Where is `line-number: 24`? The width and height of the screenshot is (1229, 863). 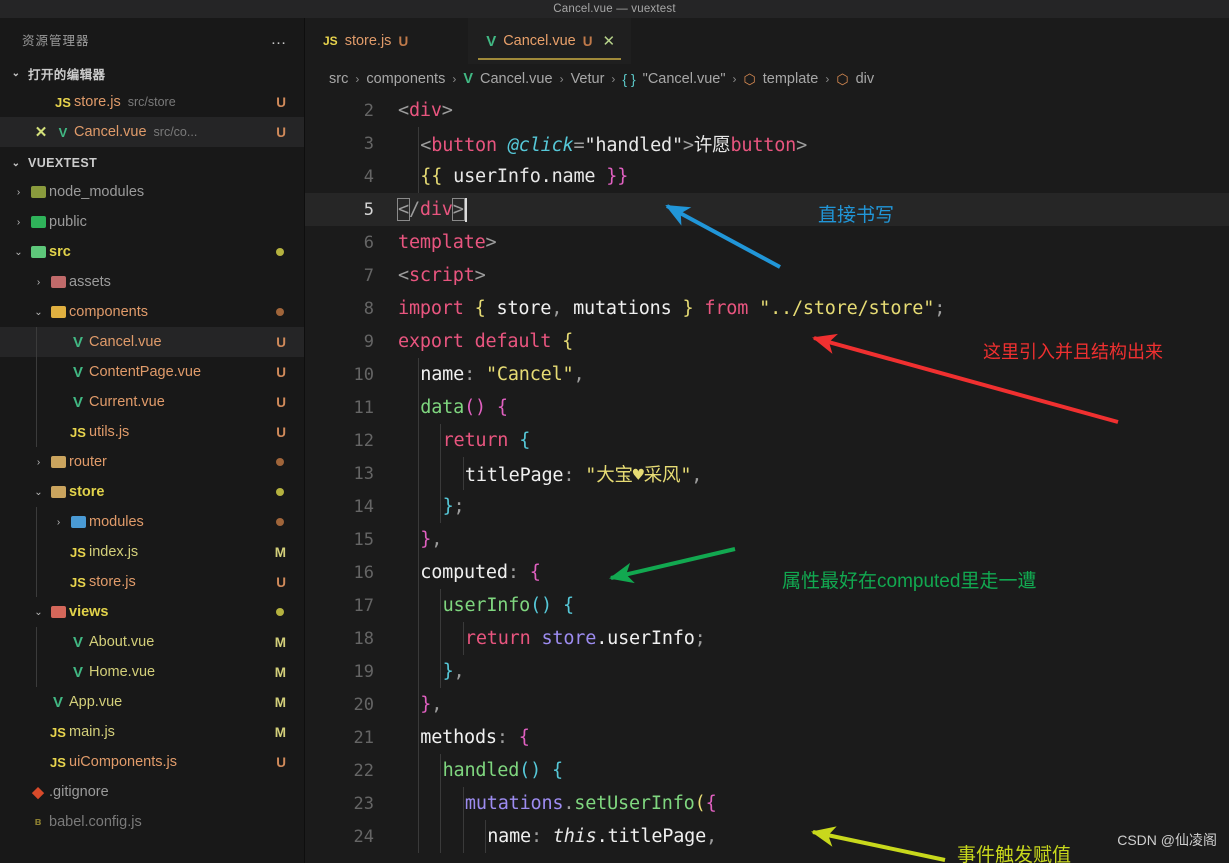 line-number: 24 is located at coordinates (363, 836).